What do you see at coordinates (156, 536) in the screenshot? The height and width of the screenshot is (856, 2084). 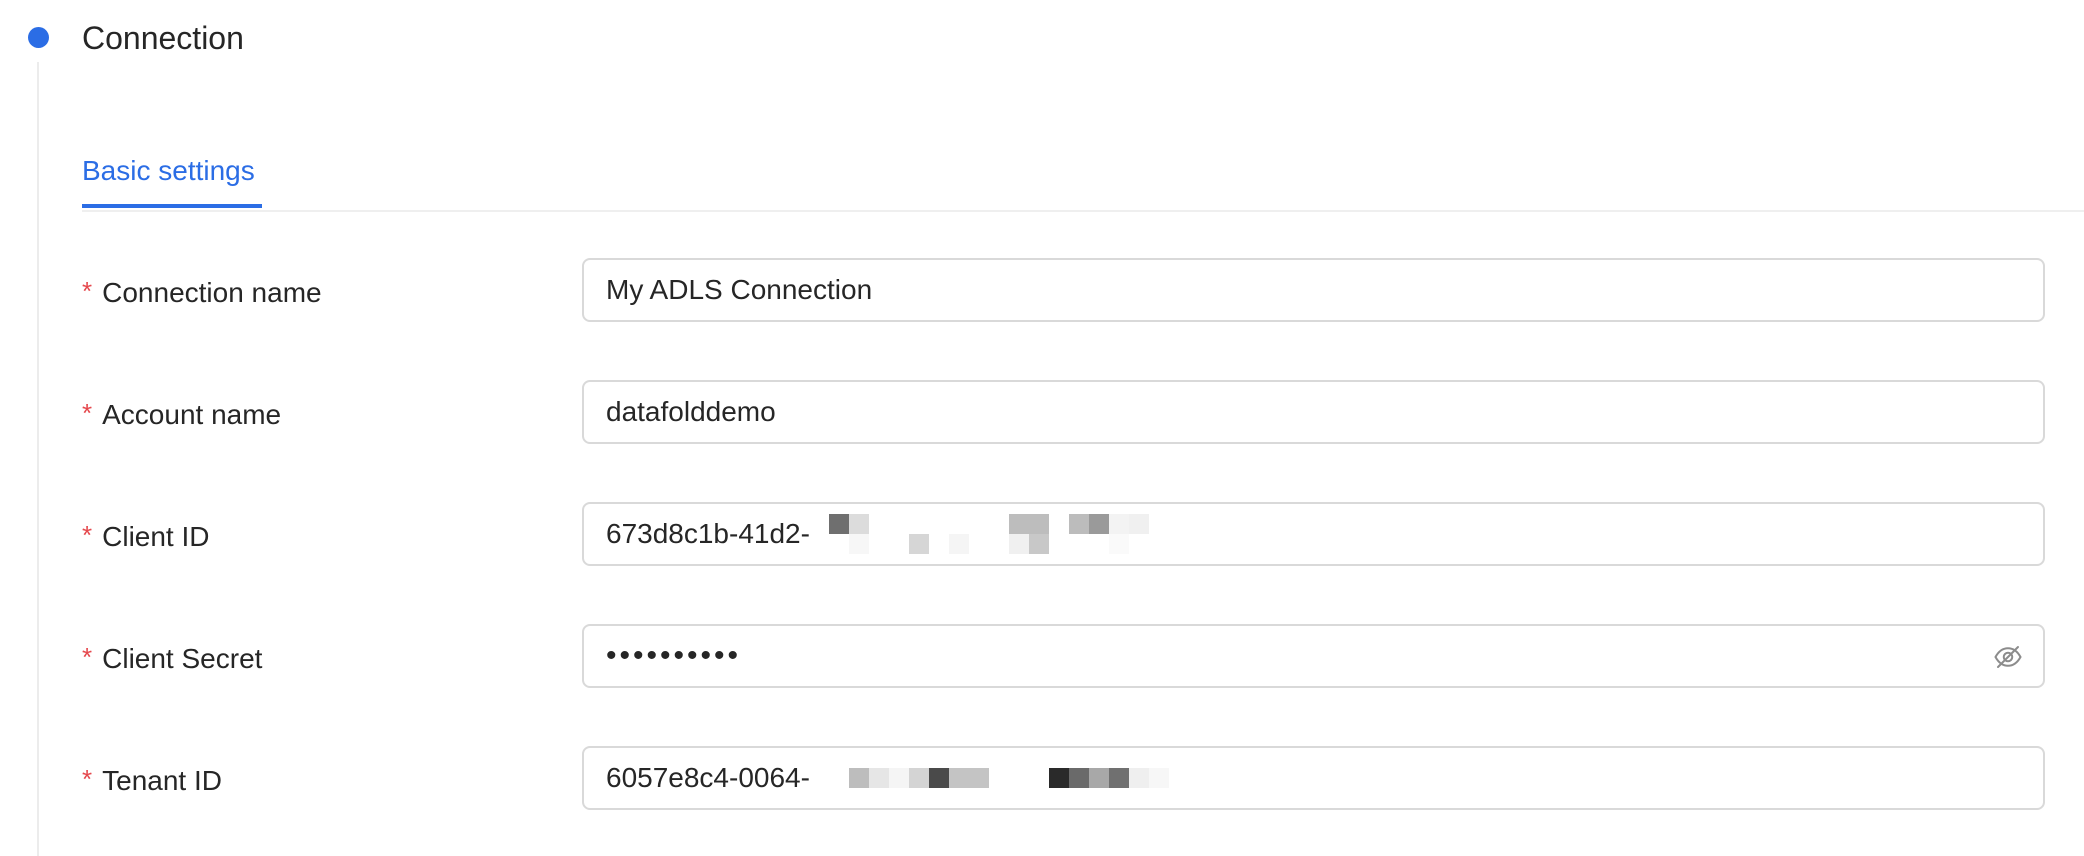 I see `client-id-label-text: Client ID` at bounding box center [156, 536].